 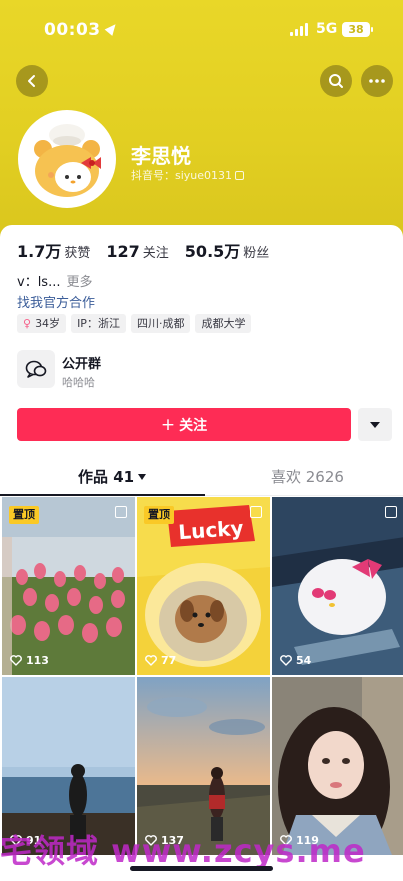 I want to click on stat-label: 关注, so click(x=155, y=253).